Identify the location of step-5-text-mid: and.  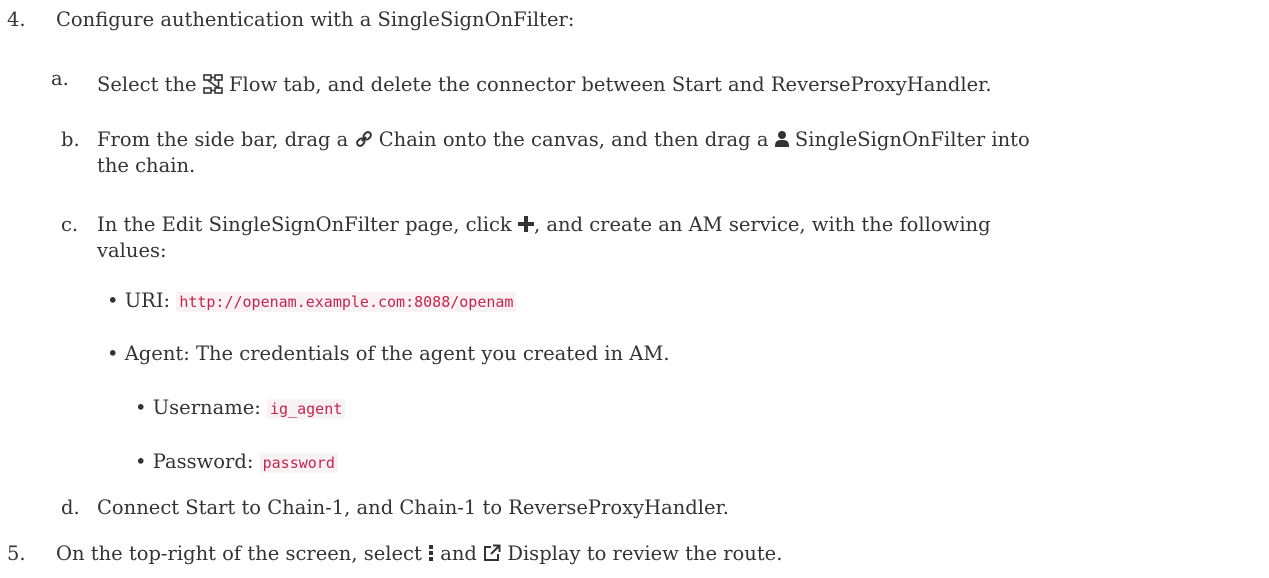
(458, 553).